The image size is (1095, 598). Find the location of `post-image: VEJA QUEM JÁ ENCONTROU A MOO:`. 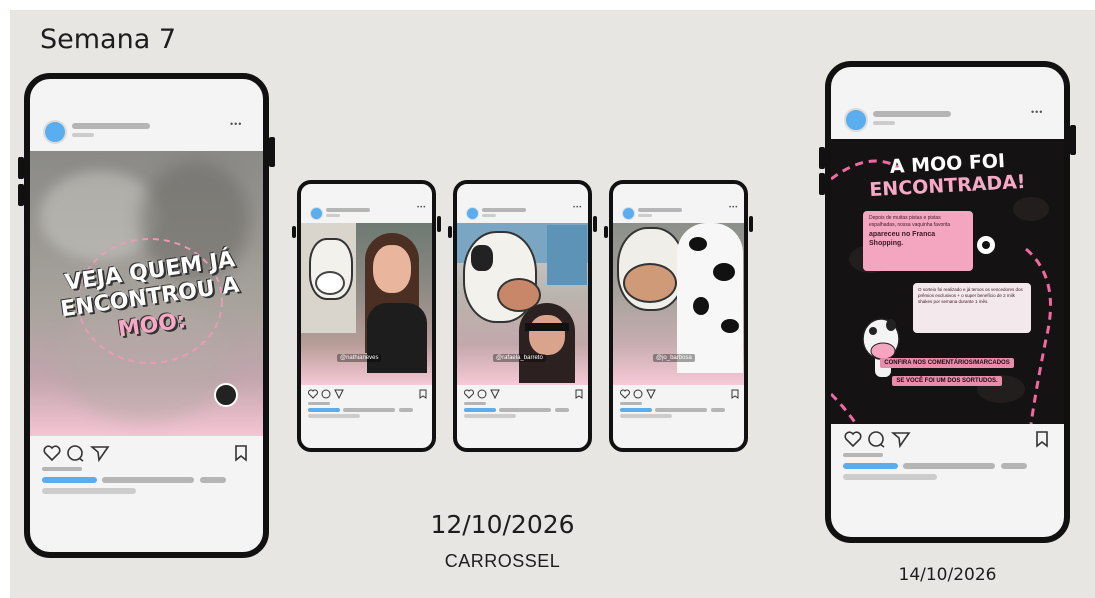

post-image: VEJA QUEM JÁ ENCONTROU A MOO: is located at coordinates (146, 293).